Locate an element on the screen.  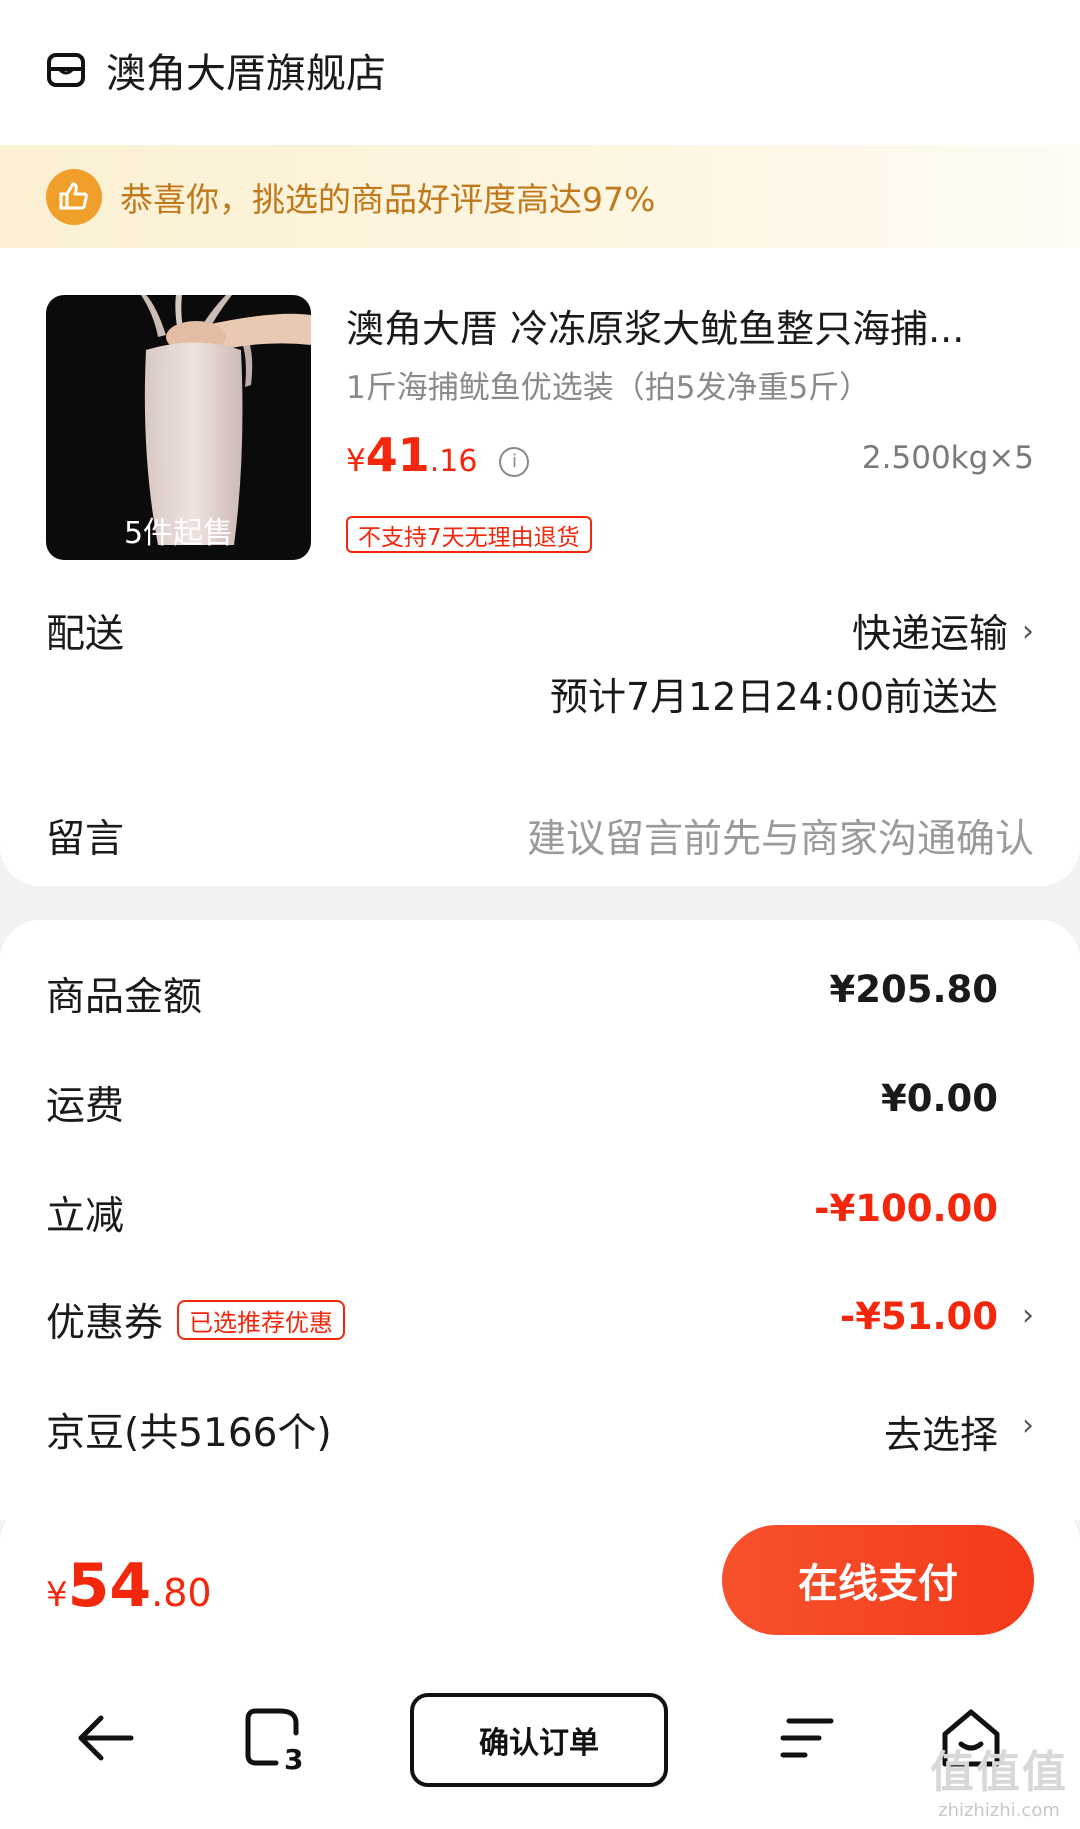
pay-online-button: 在线支付 is located at coordinates (878, 1580).